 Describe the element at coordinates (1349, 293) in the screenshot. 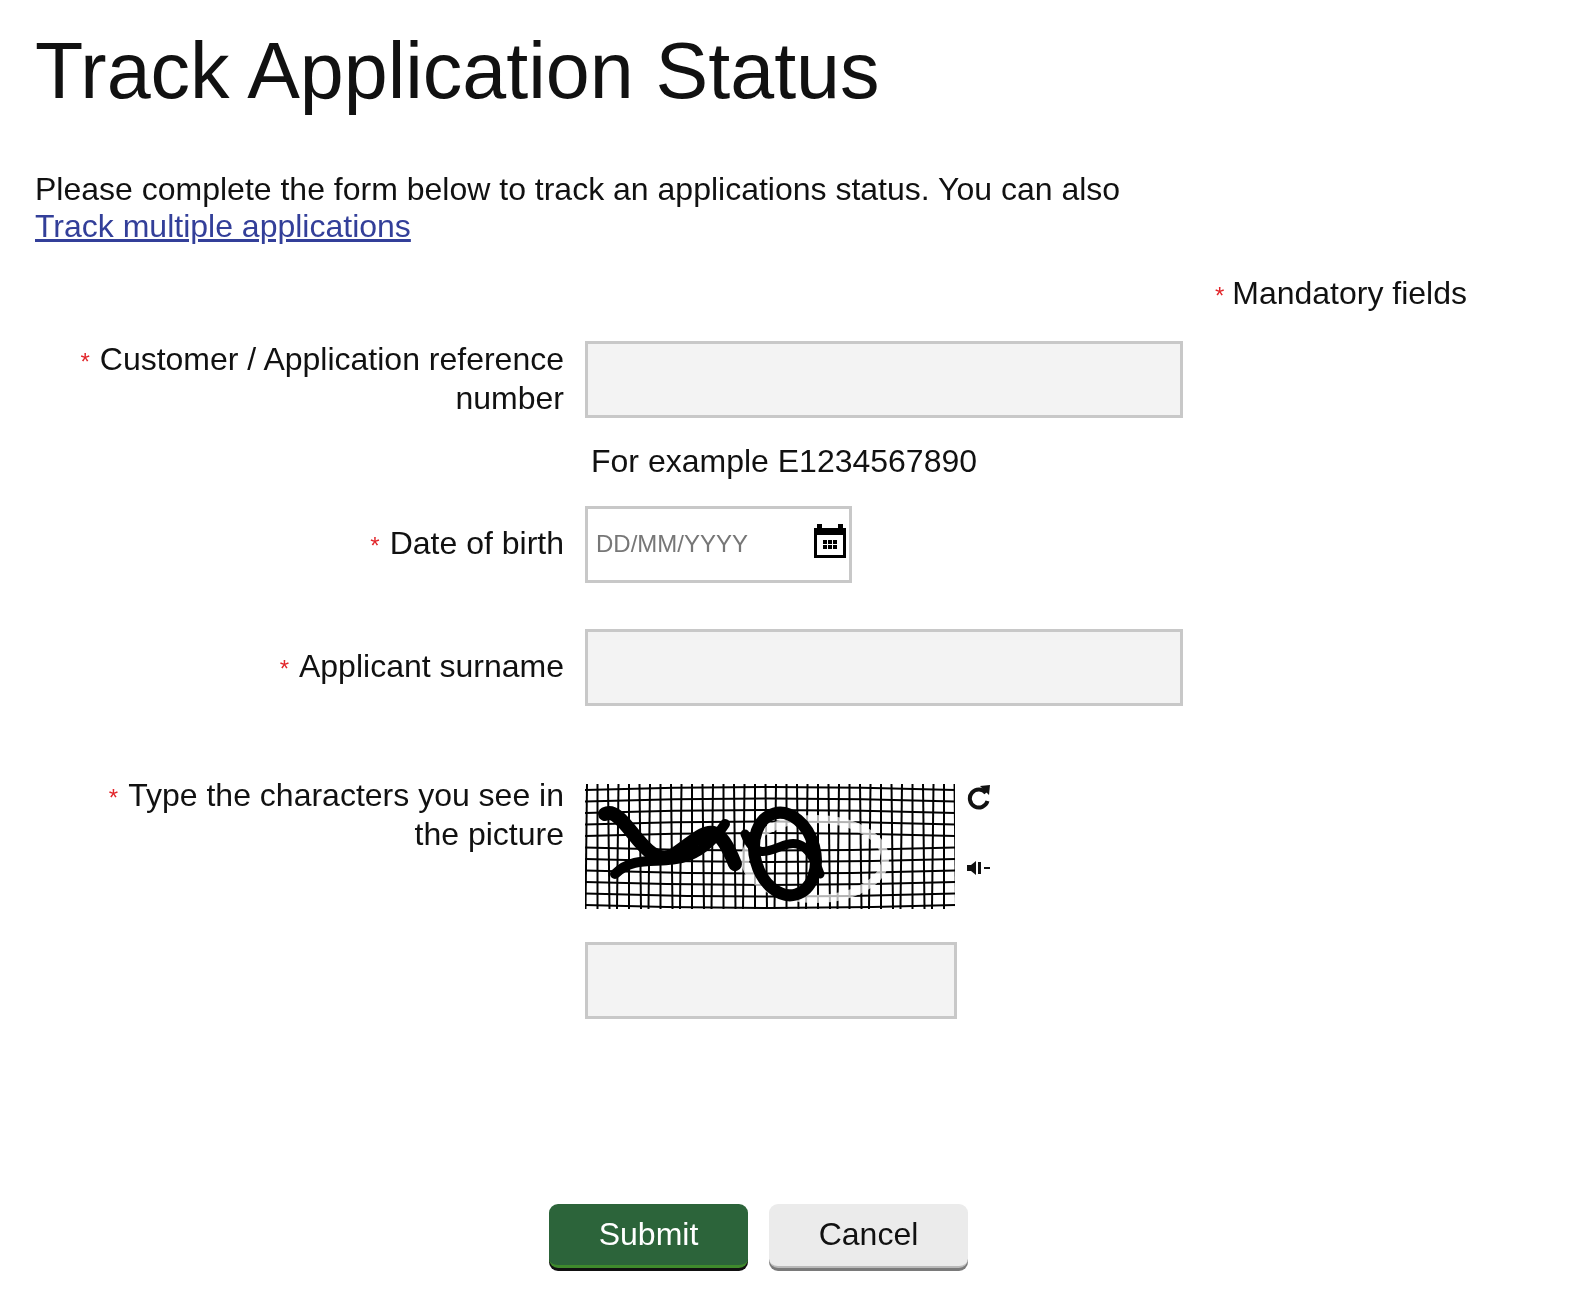

I see `mandatory-note: Mandatory fields` at that location.